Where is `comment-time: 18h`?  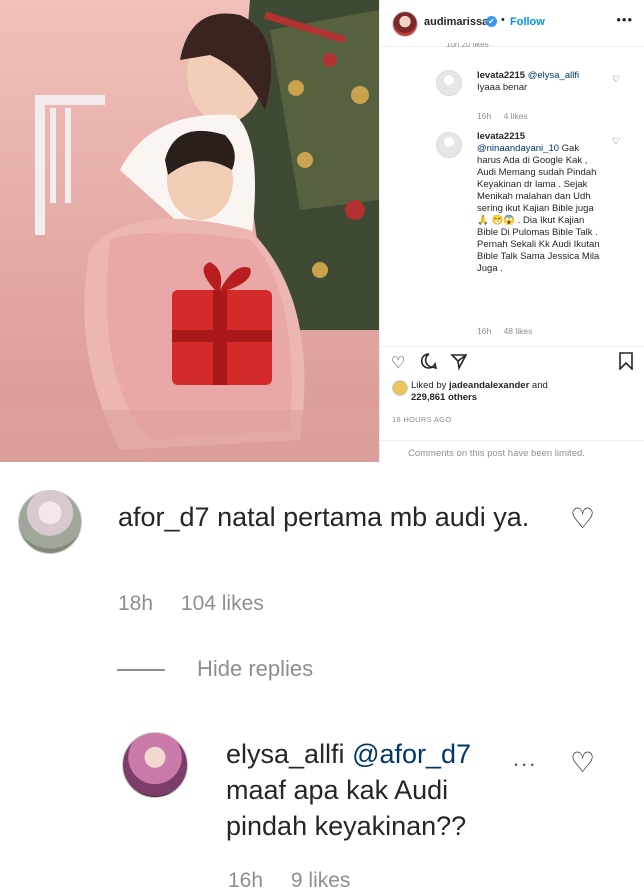
comment-time: 18h is located at coordinates (136, 603).